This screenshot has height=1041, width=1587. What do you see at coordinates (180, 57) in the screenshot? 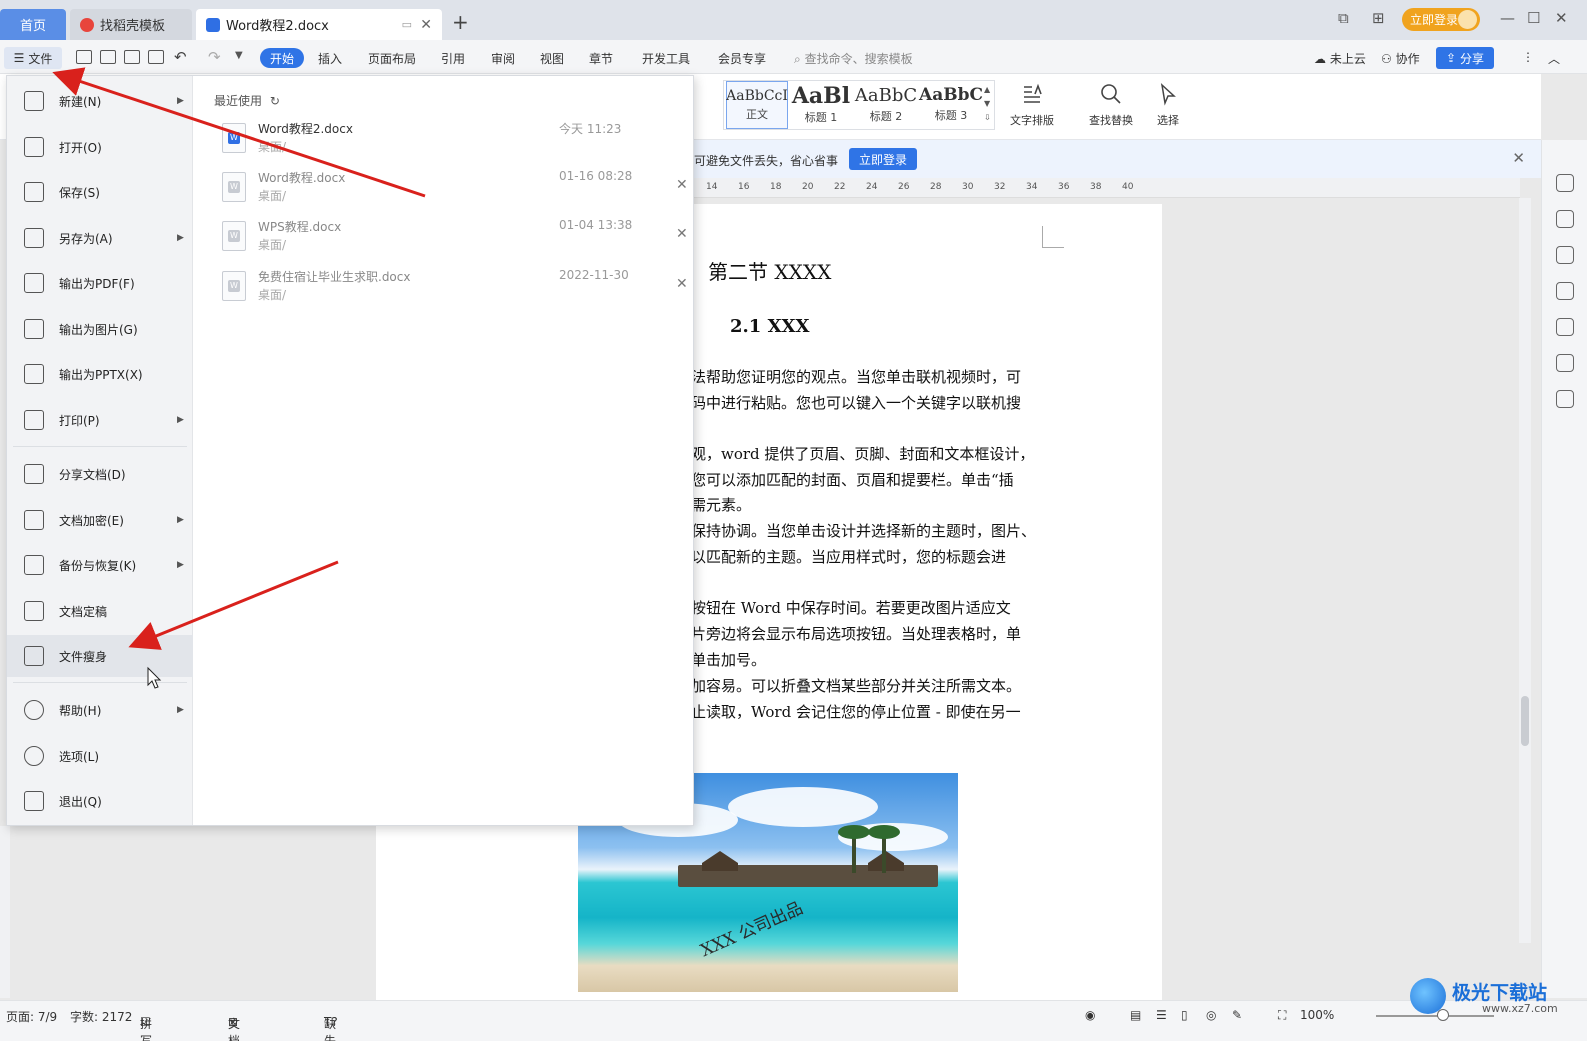
I see `undo-icon: ↶` at bounding box center [180, 57].